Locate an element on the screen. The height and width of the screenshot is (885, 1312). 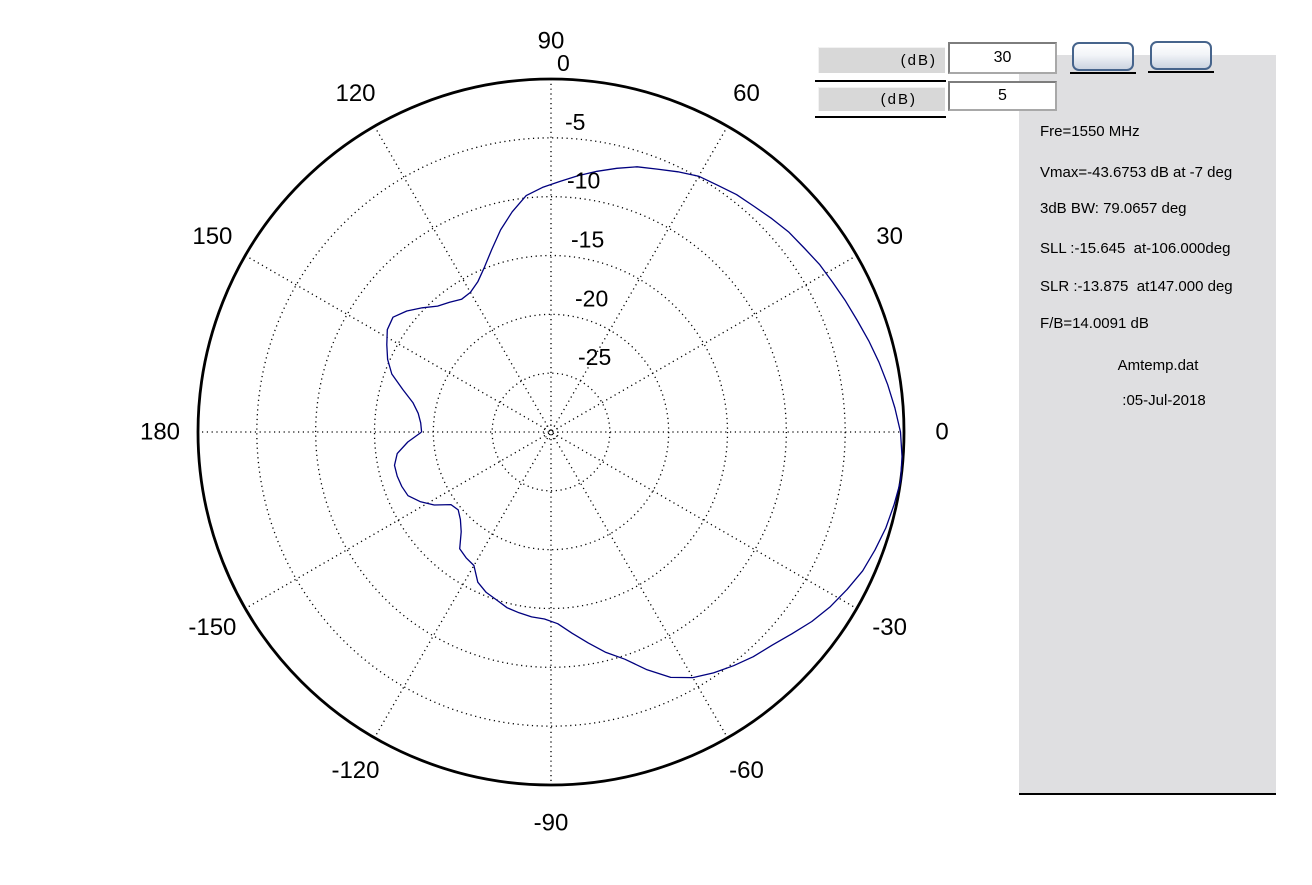
center-ring is located at coordinates (551, 432).